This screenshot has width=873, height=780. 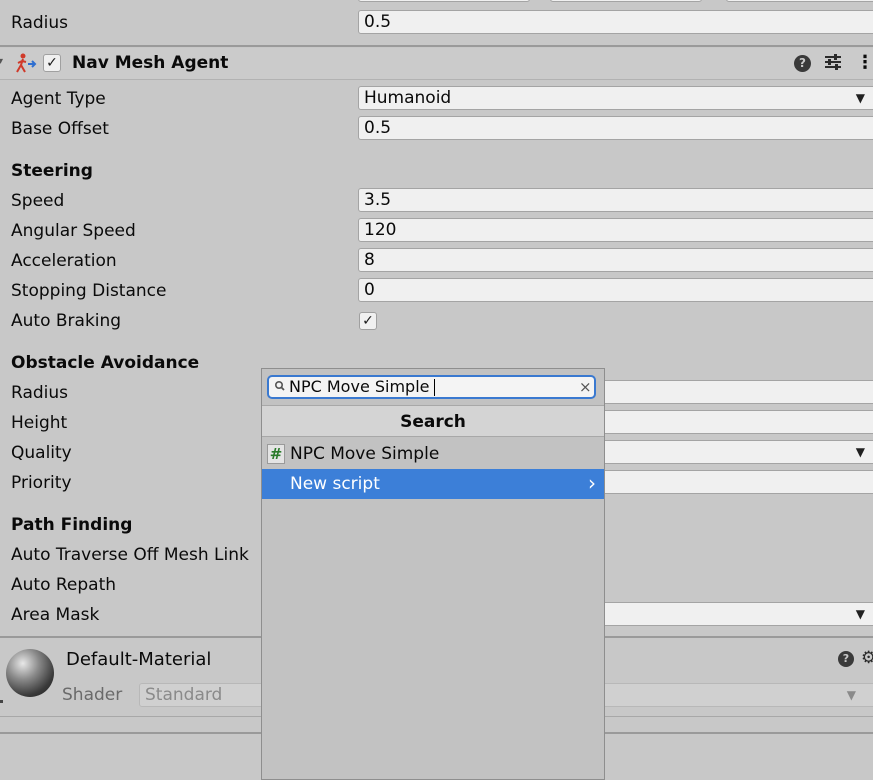 I want to click on foldout-arrow-icon: ▾, so click(x=1, y=61).